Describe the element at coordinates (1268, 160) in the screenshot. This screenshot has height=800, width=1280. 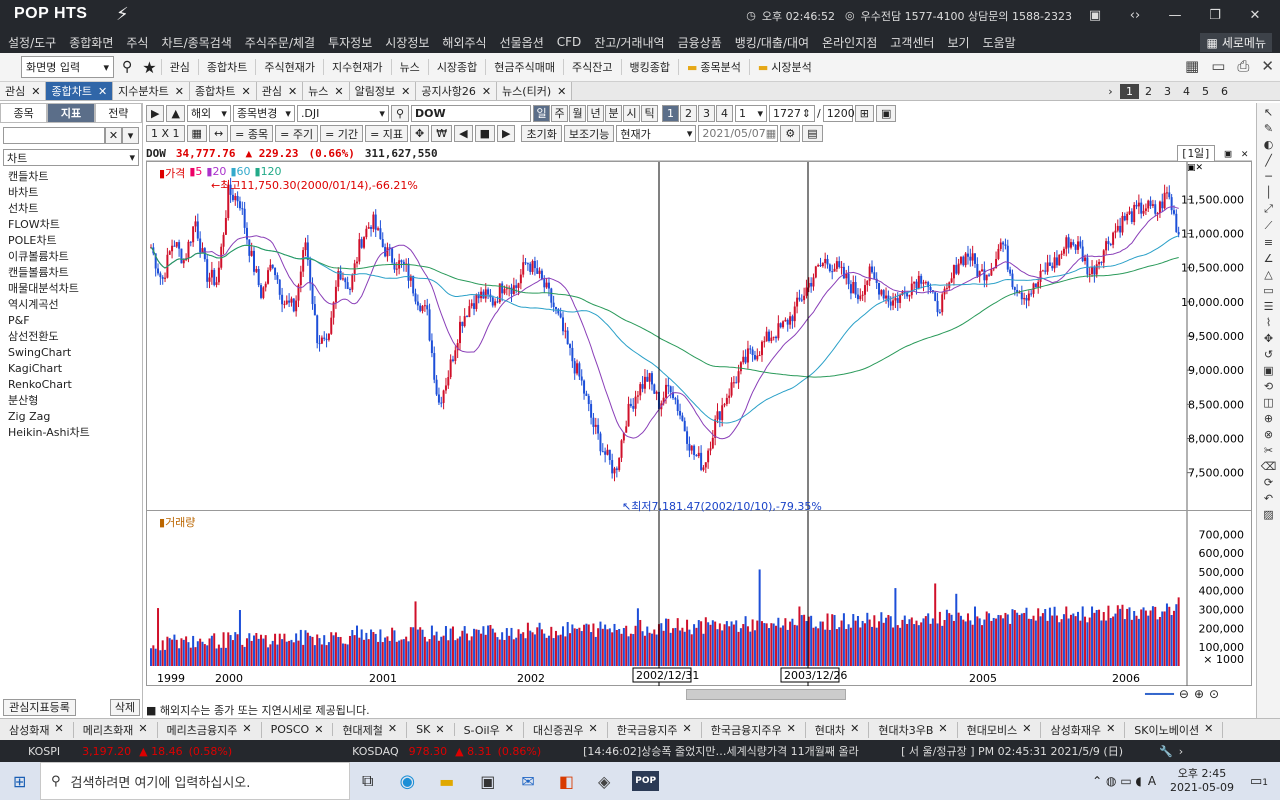
I see `draw-tool-icon: ╱` at that location.